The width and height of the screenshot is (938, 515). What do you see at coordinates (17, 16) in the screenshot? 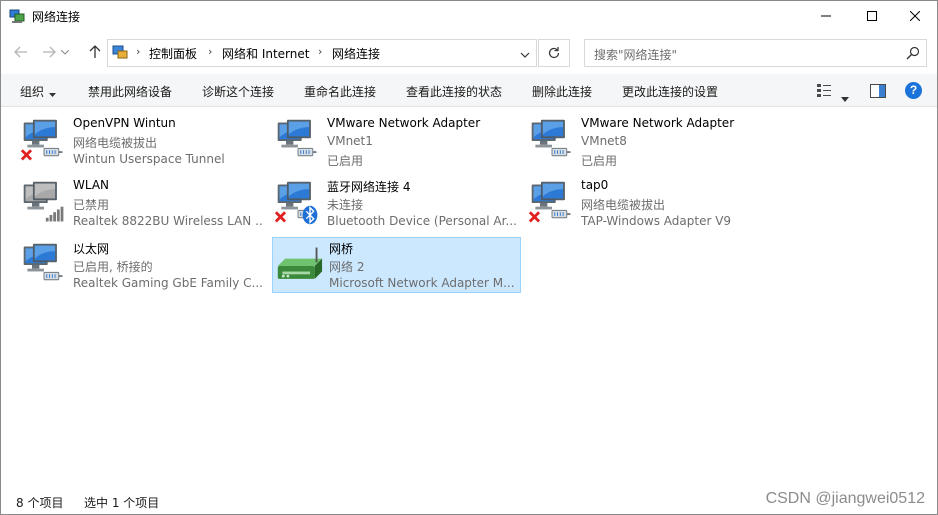
I see `network-folder-icon` at bounding box center [17, 16].